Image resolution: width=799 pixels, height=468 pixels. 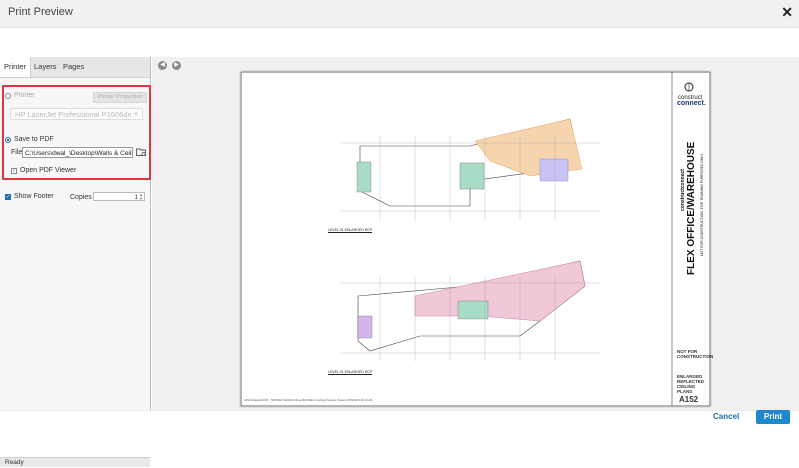 What do you see at coordinates (40, 12) in the screenshot?
I see `window-title: Print Preview` at bounding box center [40, 12].